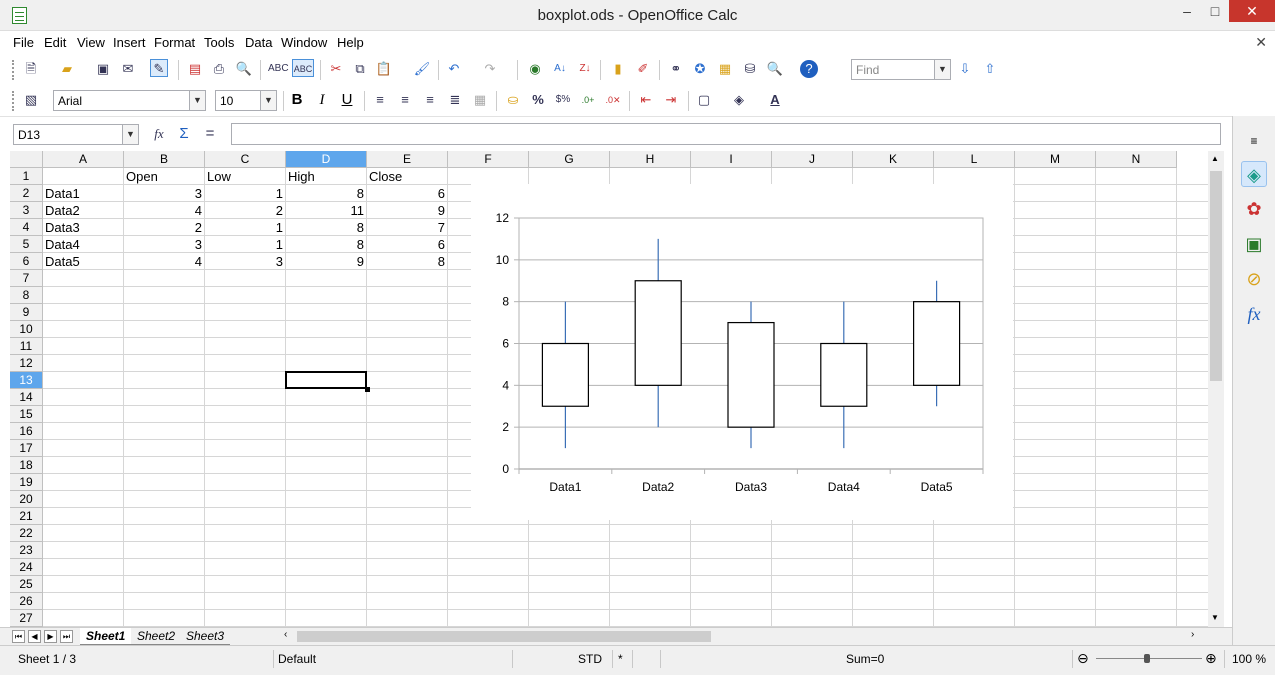 The height and width of the screenshot is (675, 1275). I want to click on gallery-icon: ▦, so click(725, 69).